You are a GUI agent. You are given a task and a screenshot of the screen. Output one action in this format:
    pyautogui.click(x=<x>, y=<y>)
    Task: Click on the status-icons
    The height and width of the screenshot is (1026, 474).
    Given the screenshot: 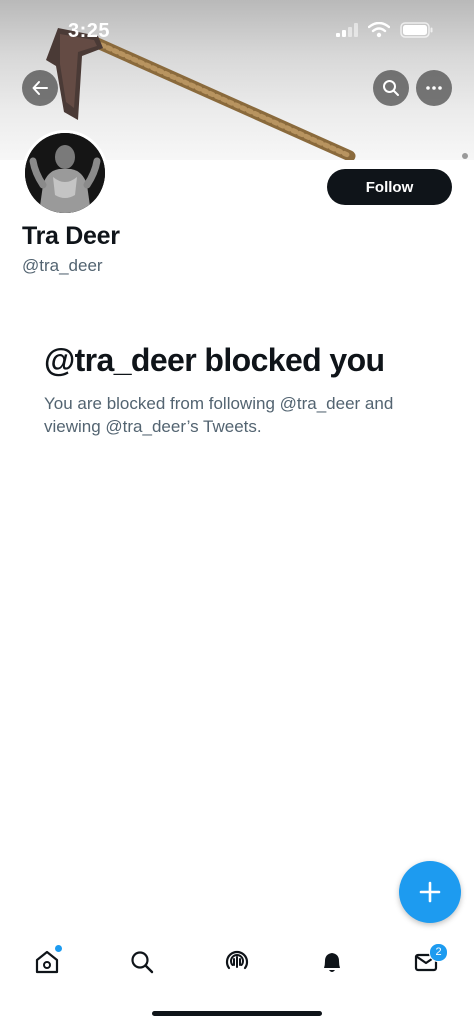 What is the action you would take?
    pyautogui.click(x=385, y=30)
    